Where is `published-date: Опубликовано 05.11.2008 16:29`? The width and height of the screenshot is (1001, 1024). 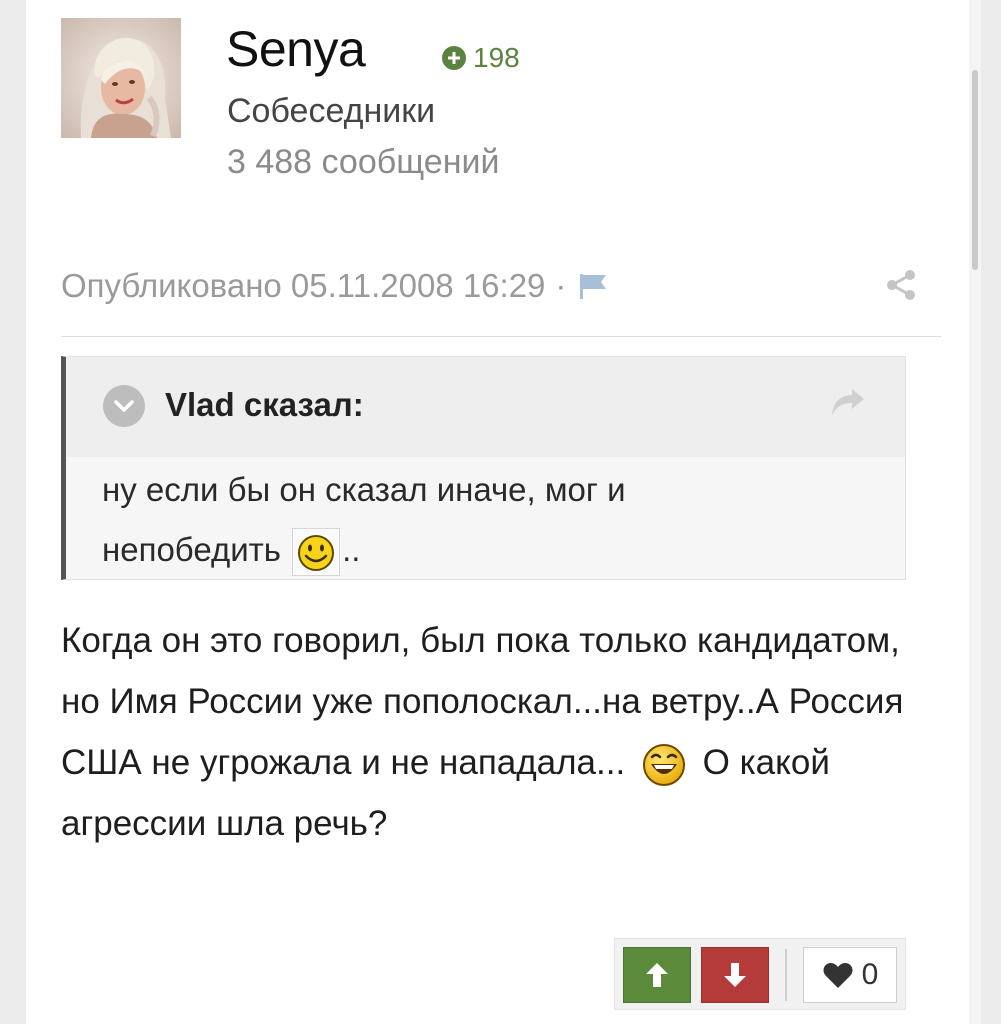 published-date: Опубликовано 05.11.2008 16:29 is located at coordinates (303, 286).